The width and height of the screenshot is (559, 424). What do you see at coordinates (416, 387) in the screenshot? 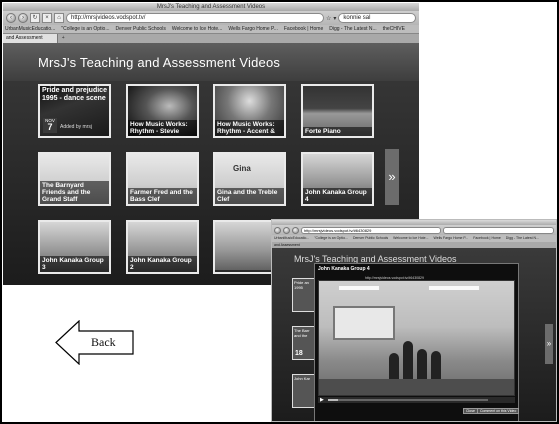
I see `classroom-floor` at bounding box center [416, 387].